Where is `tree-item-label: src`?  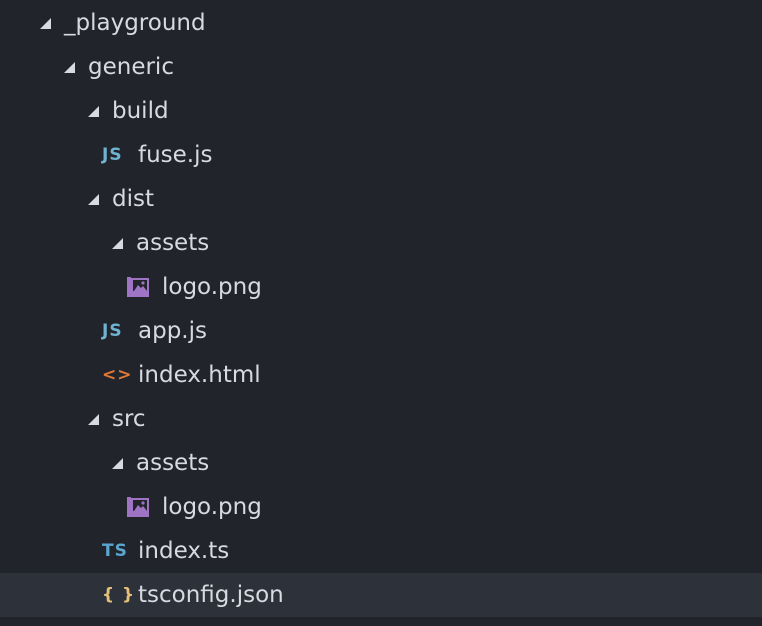 tree-item-label: src is located at coordinates (129, 419).